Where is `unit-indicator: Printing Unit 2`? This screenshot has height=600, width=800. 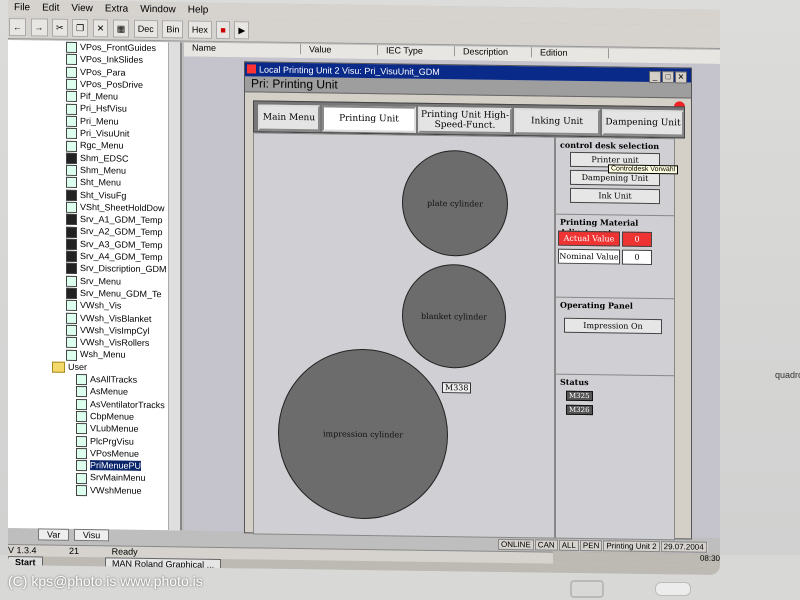
unit-indicator: Printing Unit 2 is located at coordinates (631, 546).